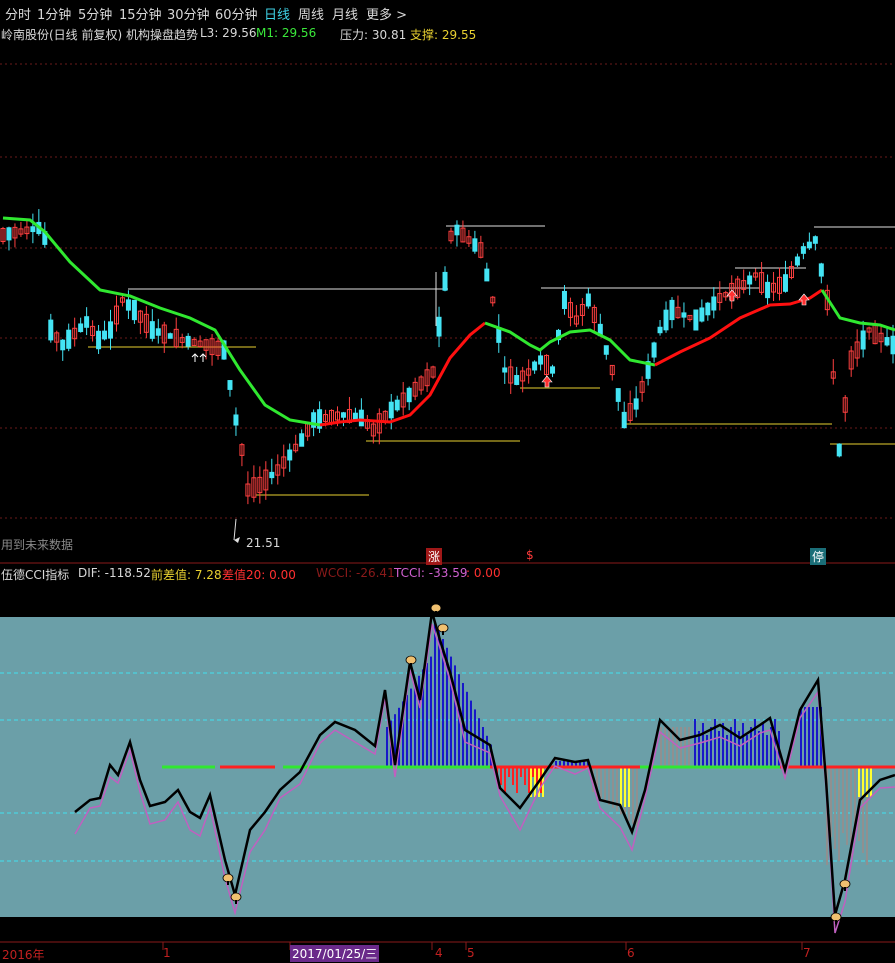 This screenshot has width=895, height=963. What do you see at coordinates (439, 953) in the screenshot?
I see `date-label-month4: 4` at bounding box center [439, 953].